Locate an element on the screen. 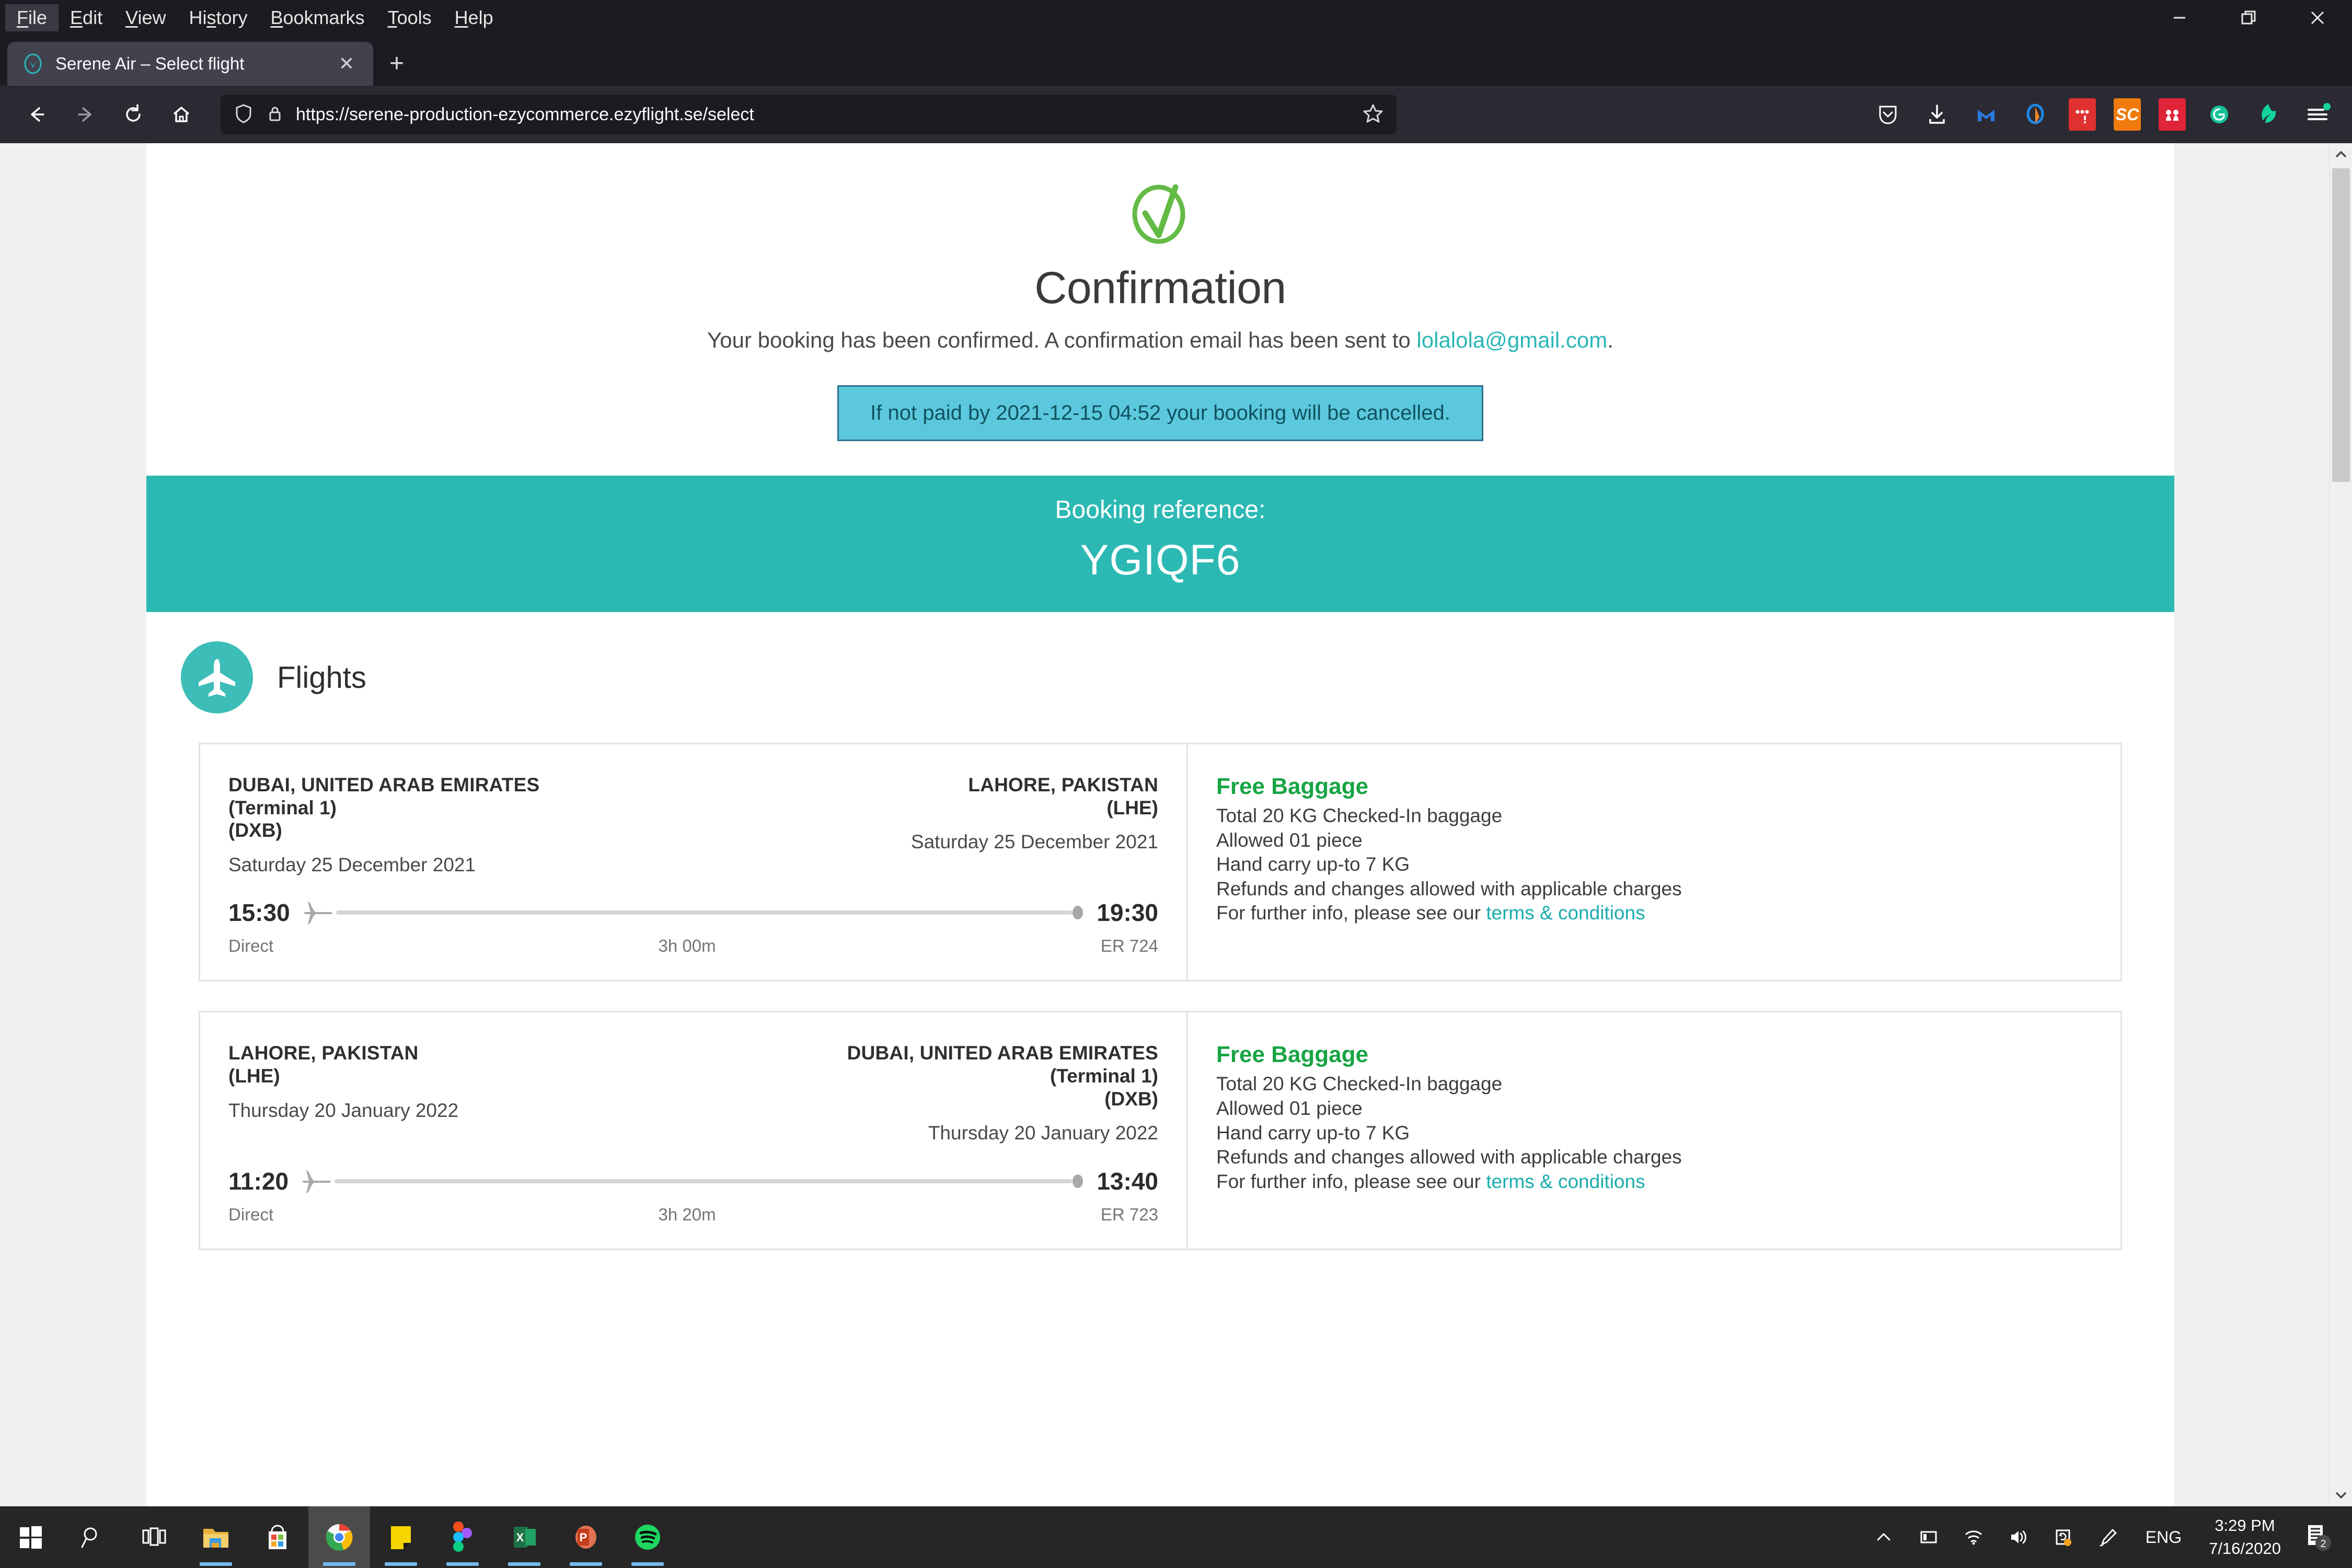 The image size is (2352, 1568). timeline-line is located at coordinates (704, 912).